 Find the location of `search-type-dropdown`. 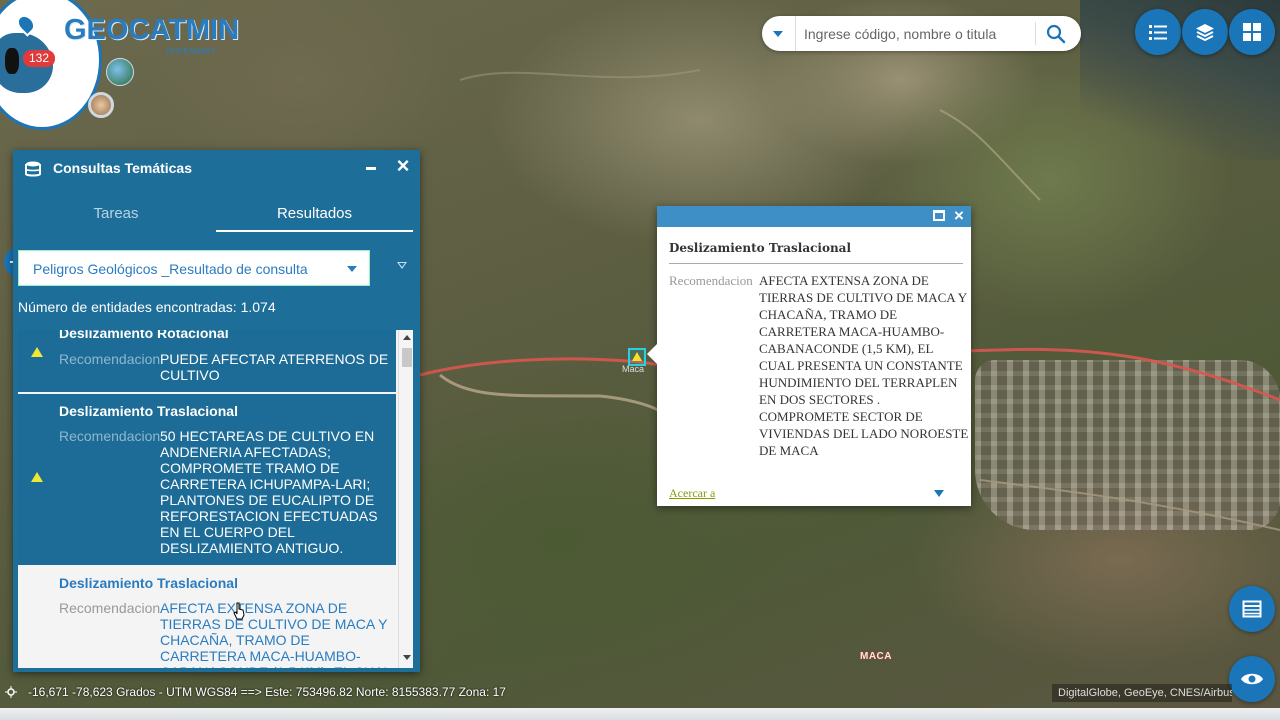

search-type-dropdown is located at coordinates (779, 33).